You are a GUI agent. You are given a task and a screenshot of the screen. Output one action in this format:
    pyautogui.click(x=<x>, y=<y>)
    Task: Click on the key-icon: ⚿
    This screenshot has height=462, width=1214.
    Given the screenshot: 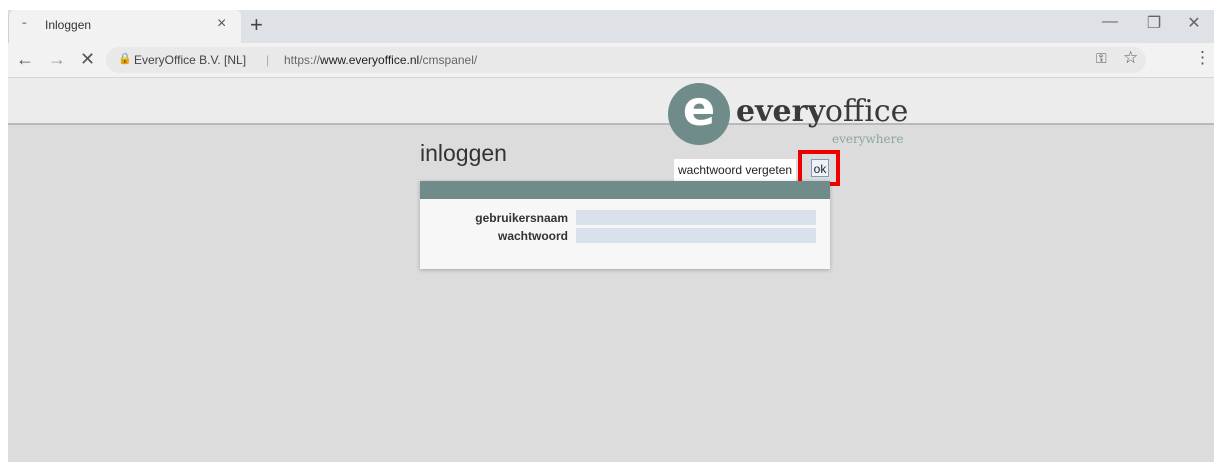 What is the action you would take?
    pyautogui.click(x=1101, y=58)
    